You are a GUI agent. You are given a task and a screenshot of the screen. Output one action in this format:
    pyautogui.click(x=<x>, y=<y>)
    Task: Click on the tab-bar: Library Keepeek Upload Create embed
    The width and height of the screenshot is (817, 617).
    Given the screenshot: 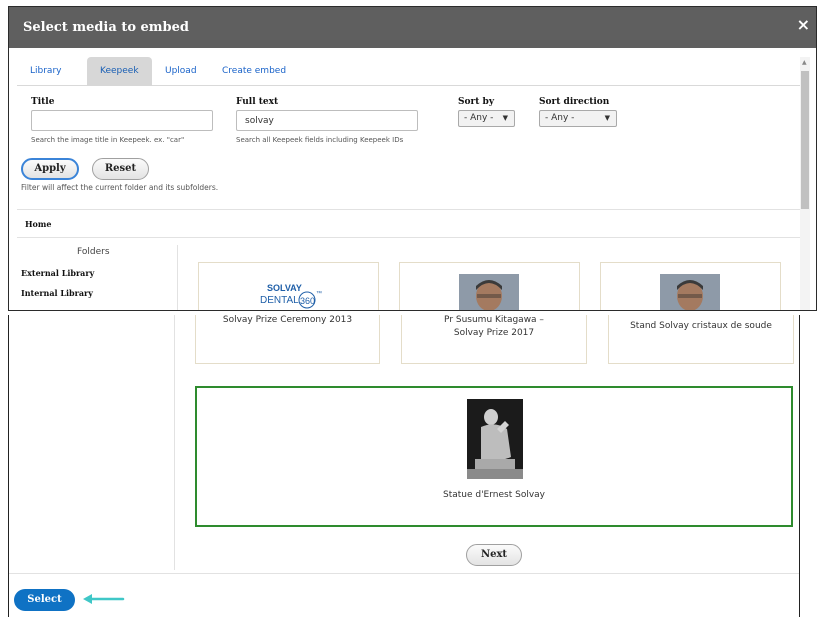 What is the action you would take?
    pyautogui.click(x=409, y=71)
    